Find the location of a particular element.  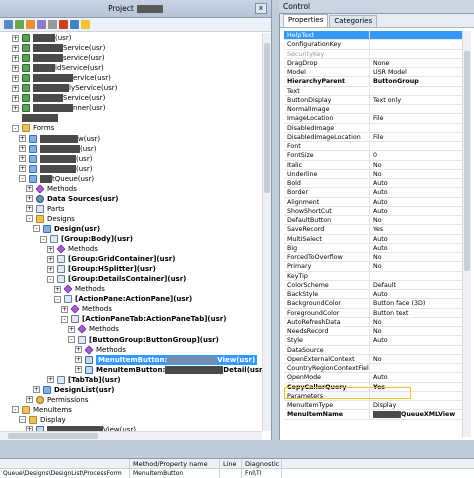

property-row: DisabledImageLocation File is located at coordinates (375, 137).